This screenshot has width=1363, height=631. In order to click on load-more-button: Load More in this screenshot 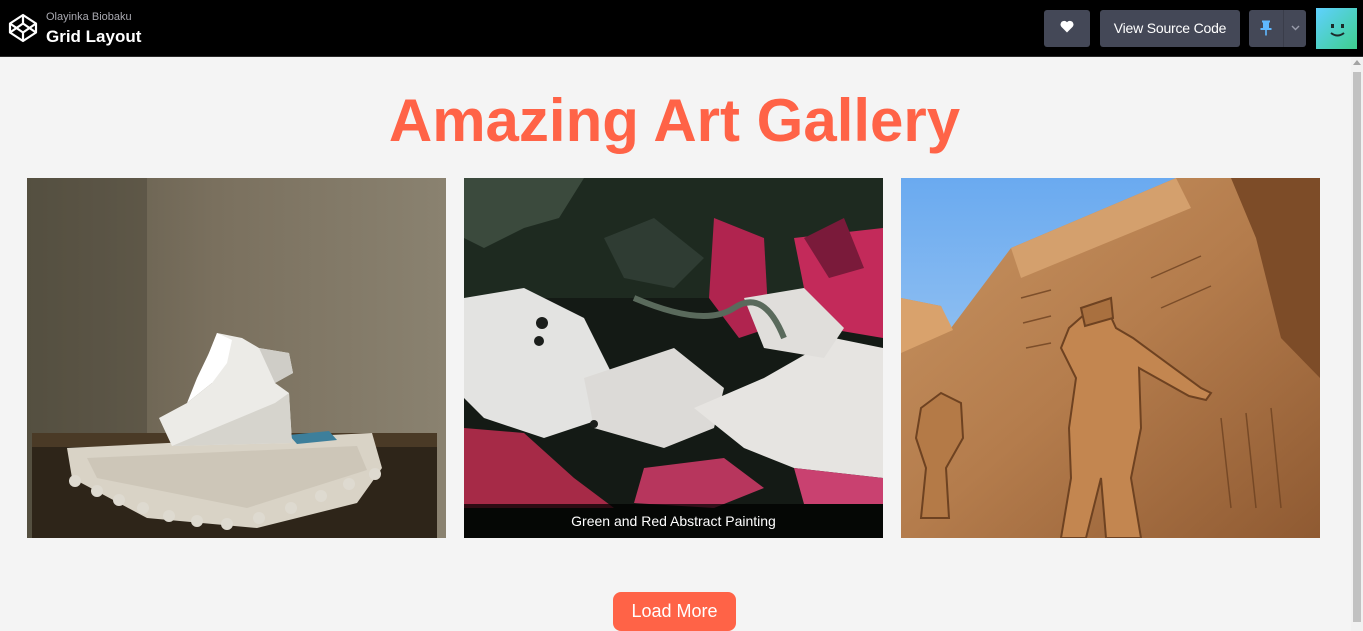, I will do `click(674, 611)`.